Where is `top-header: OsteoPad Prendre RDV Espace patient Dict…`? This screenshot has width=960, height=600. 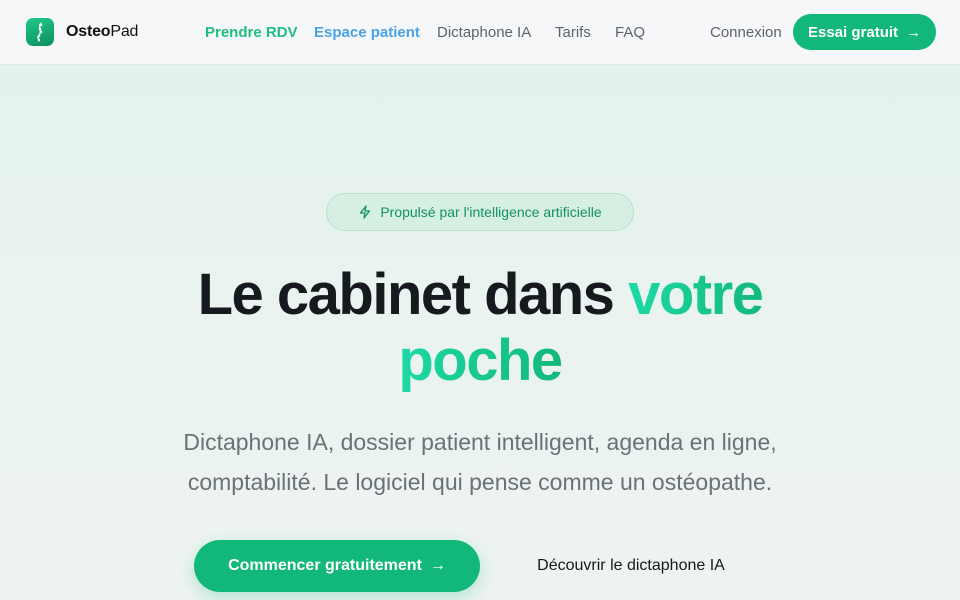
top-header: OsteoPad Prendre RDV Espace patient Dict… is located at coordinates (480, 32).